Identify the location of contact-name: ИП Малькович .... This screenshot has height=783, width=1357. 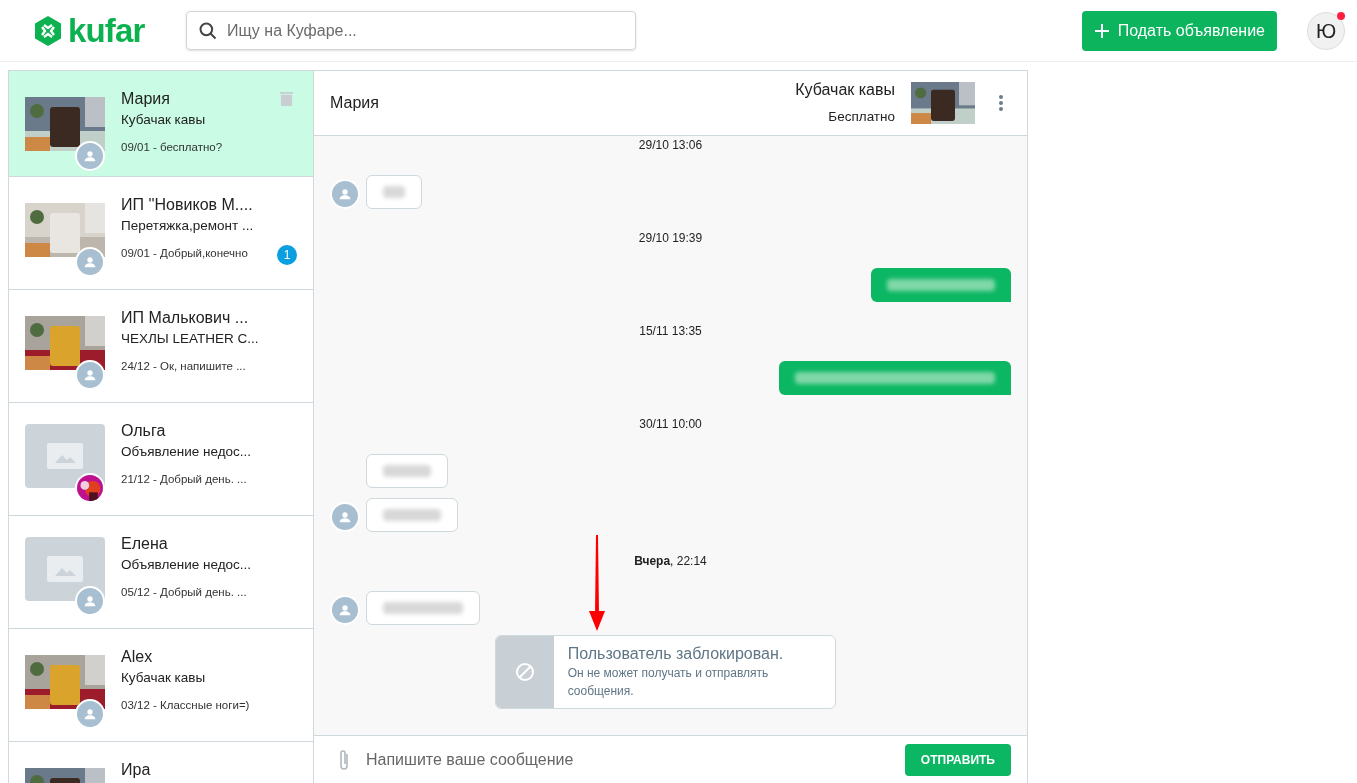
(185, 318).